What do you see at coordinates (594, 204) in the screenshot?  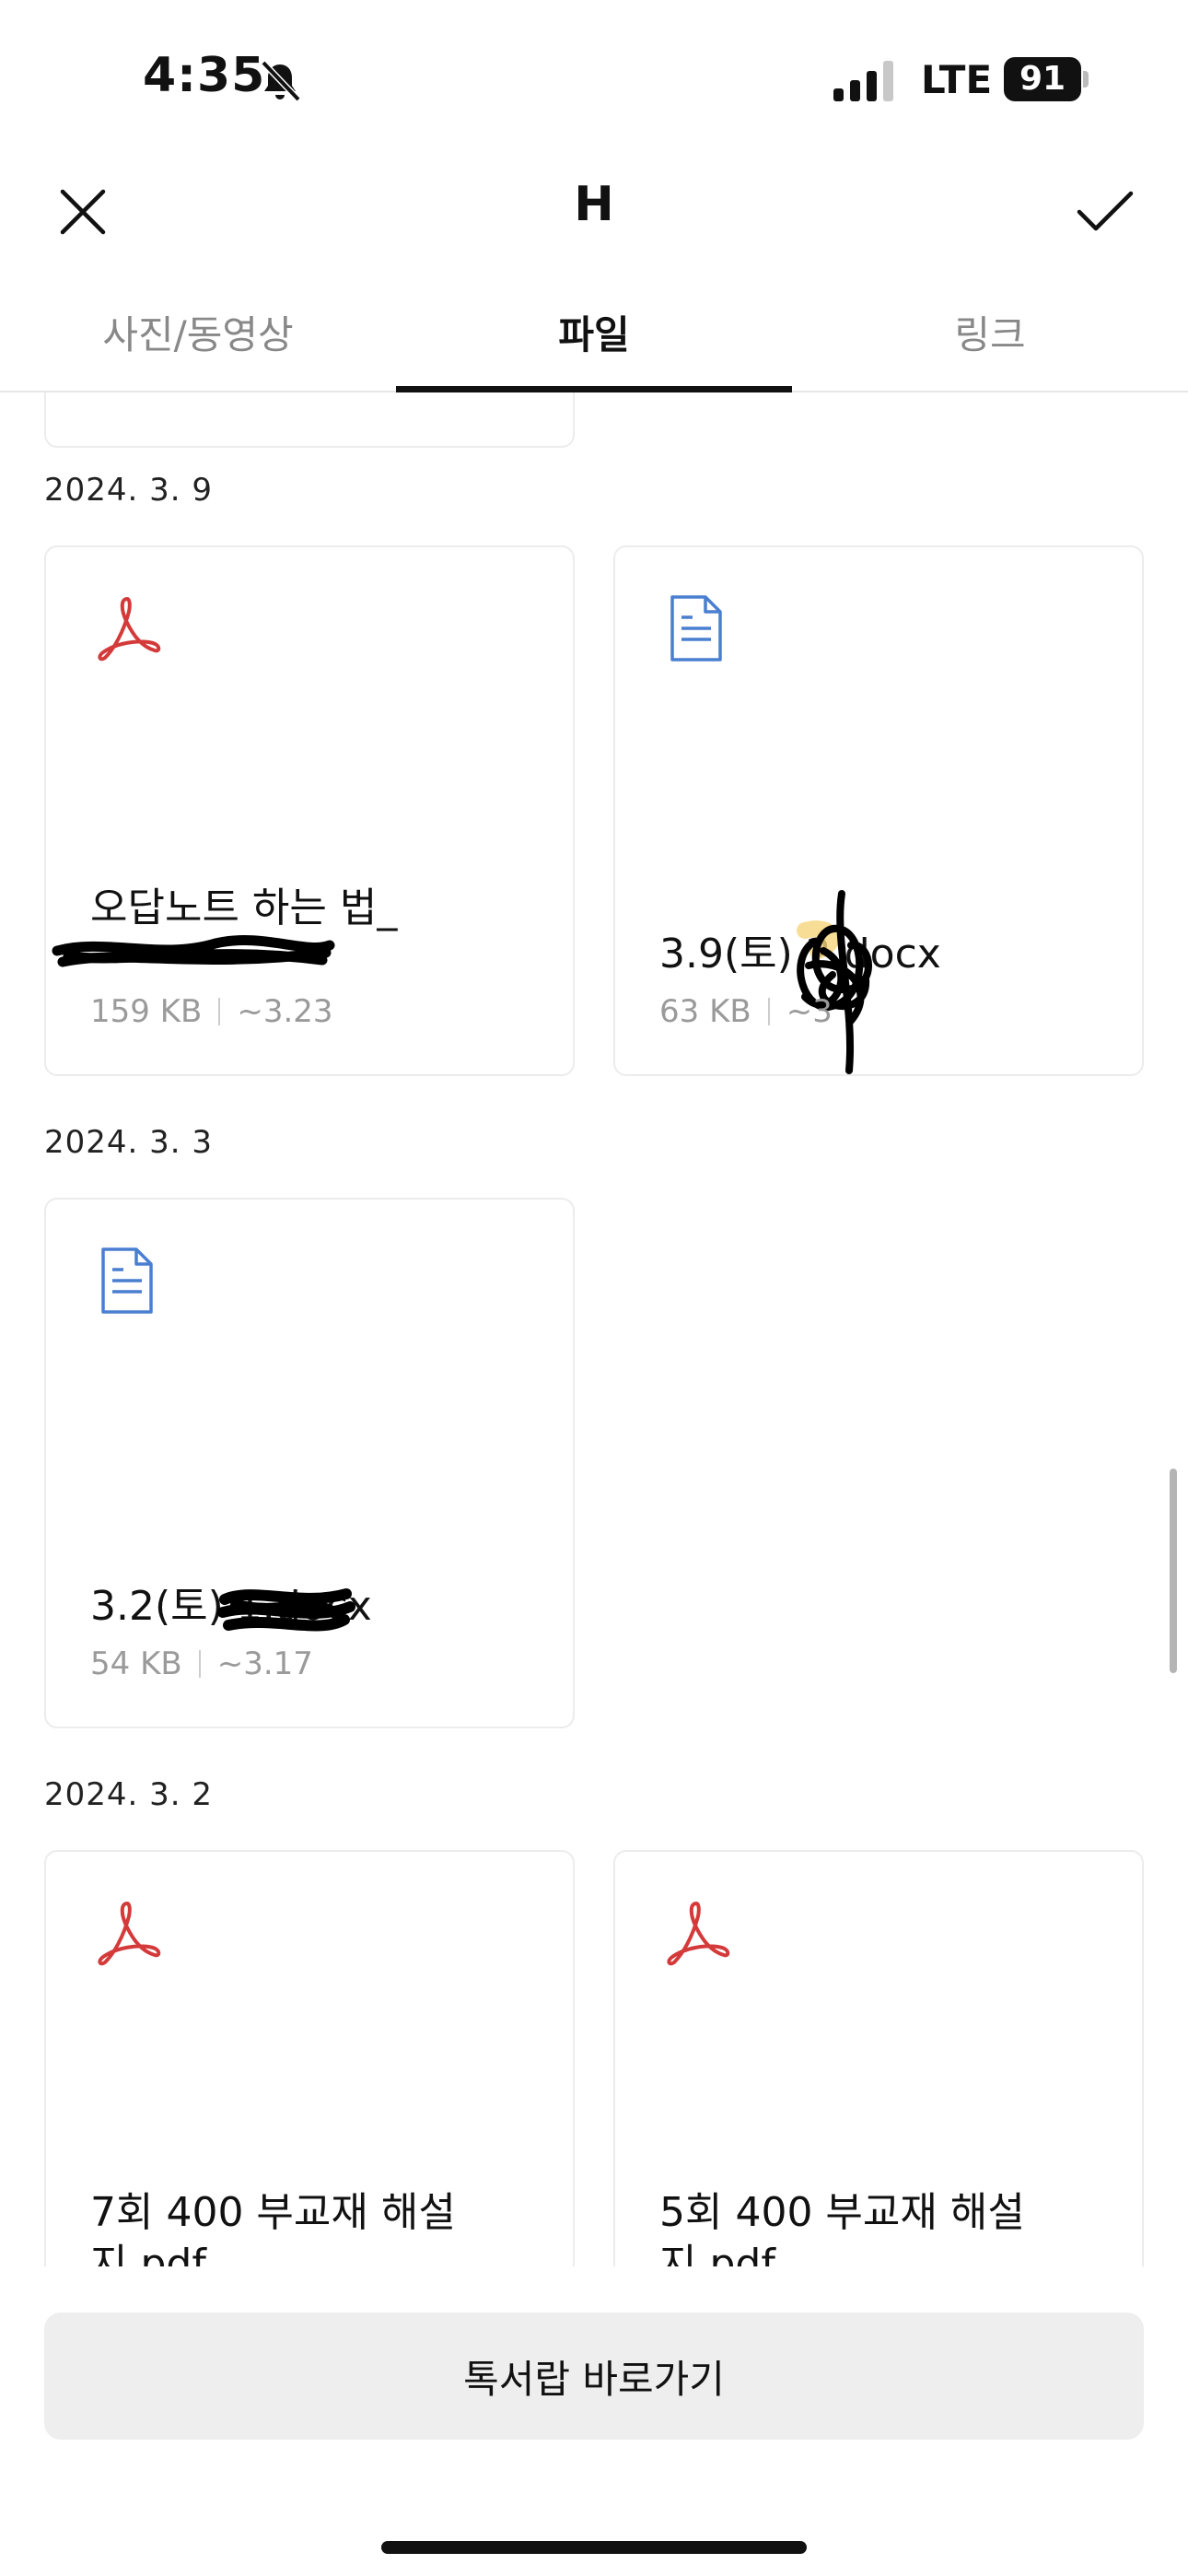 I see `page-title: H` at bounding box center [594, 204].